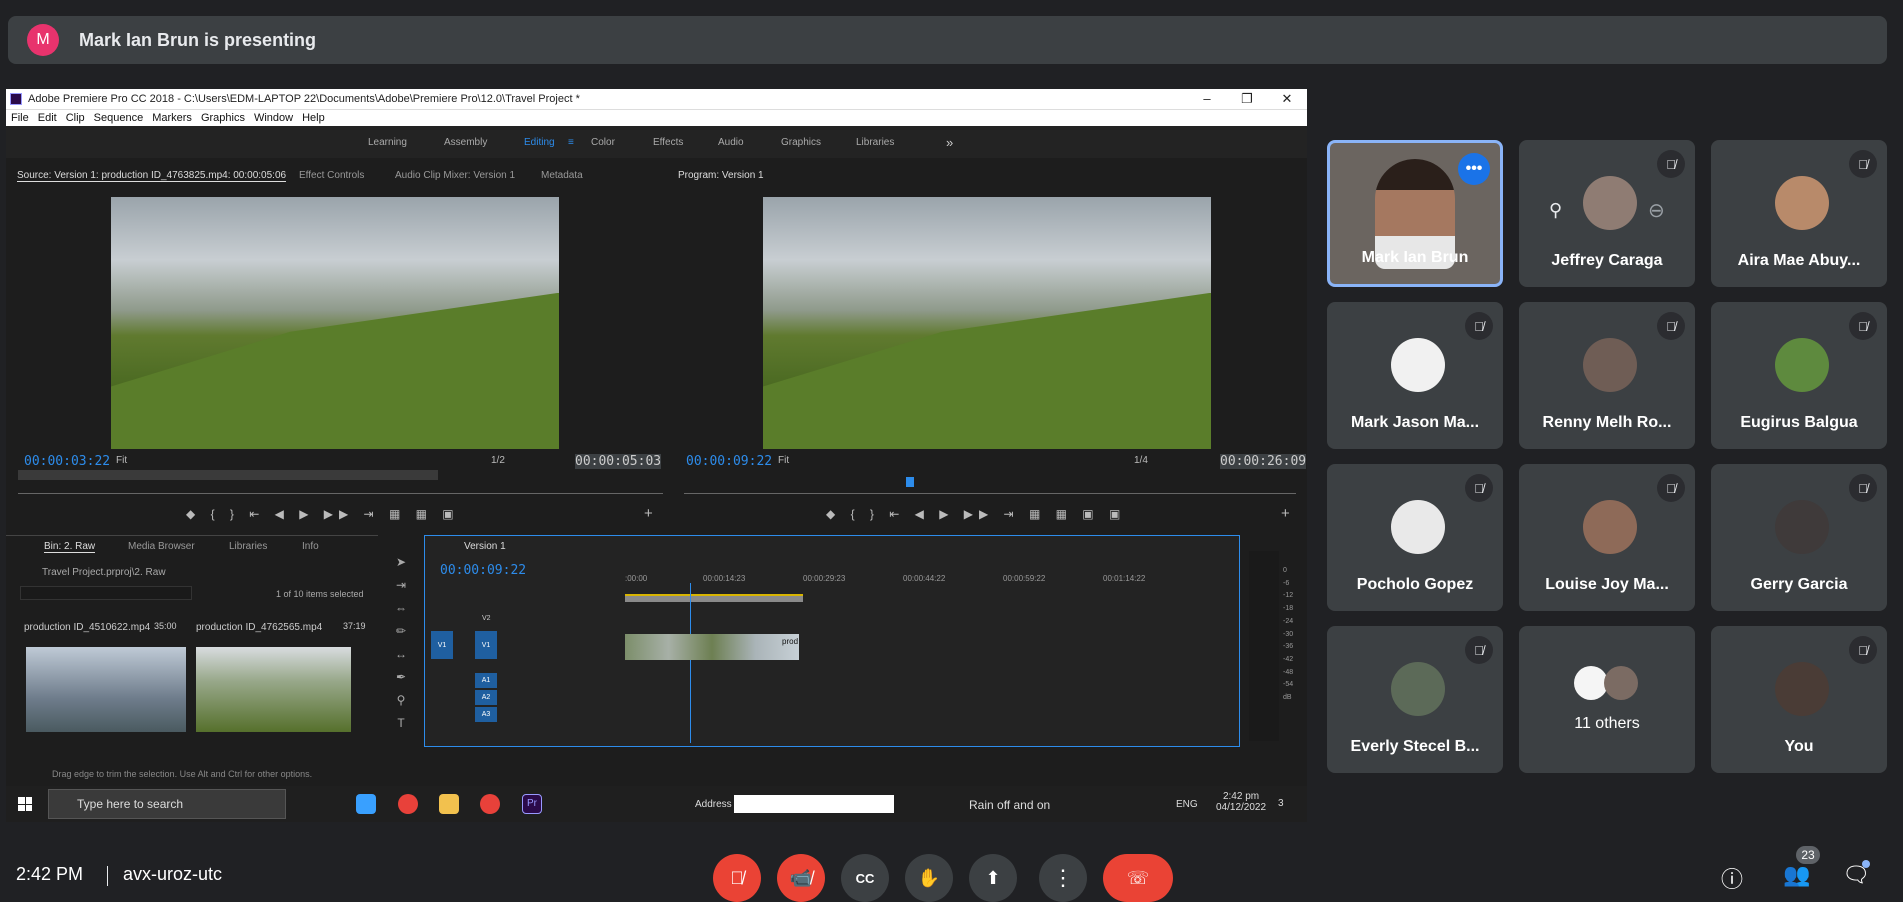 Image resolution: width=1903 pixels, height=902 pixels. I want to click on source-scrub-bar, so click(340, 493).